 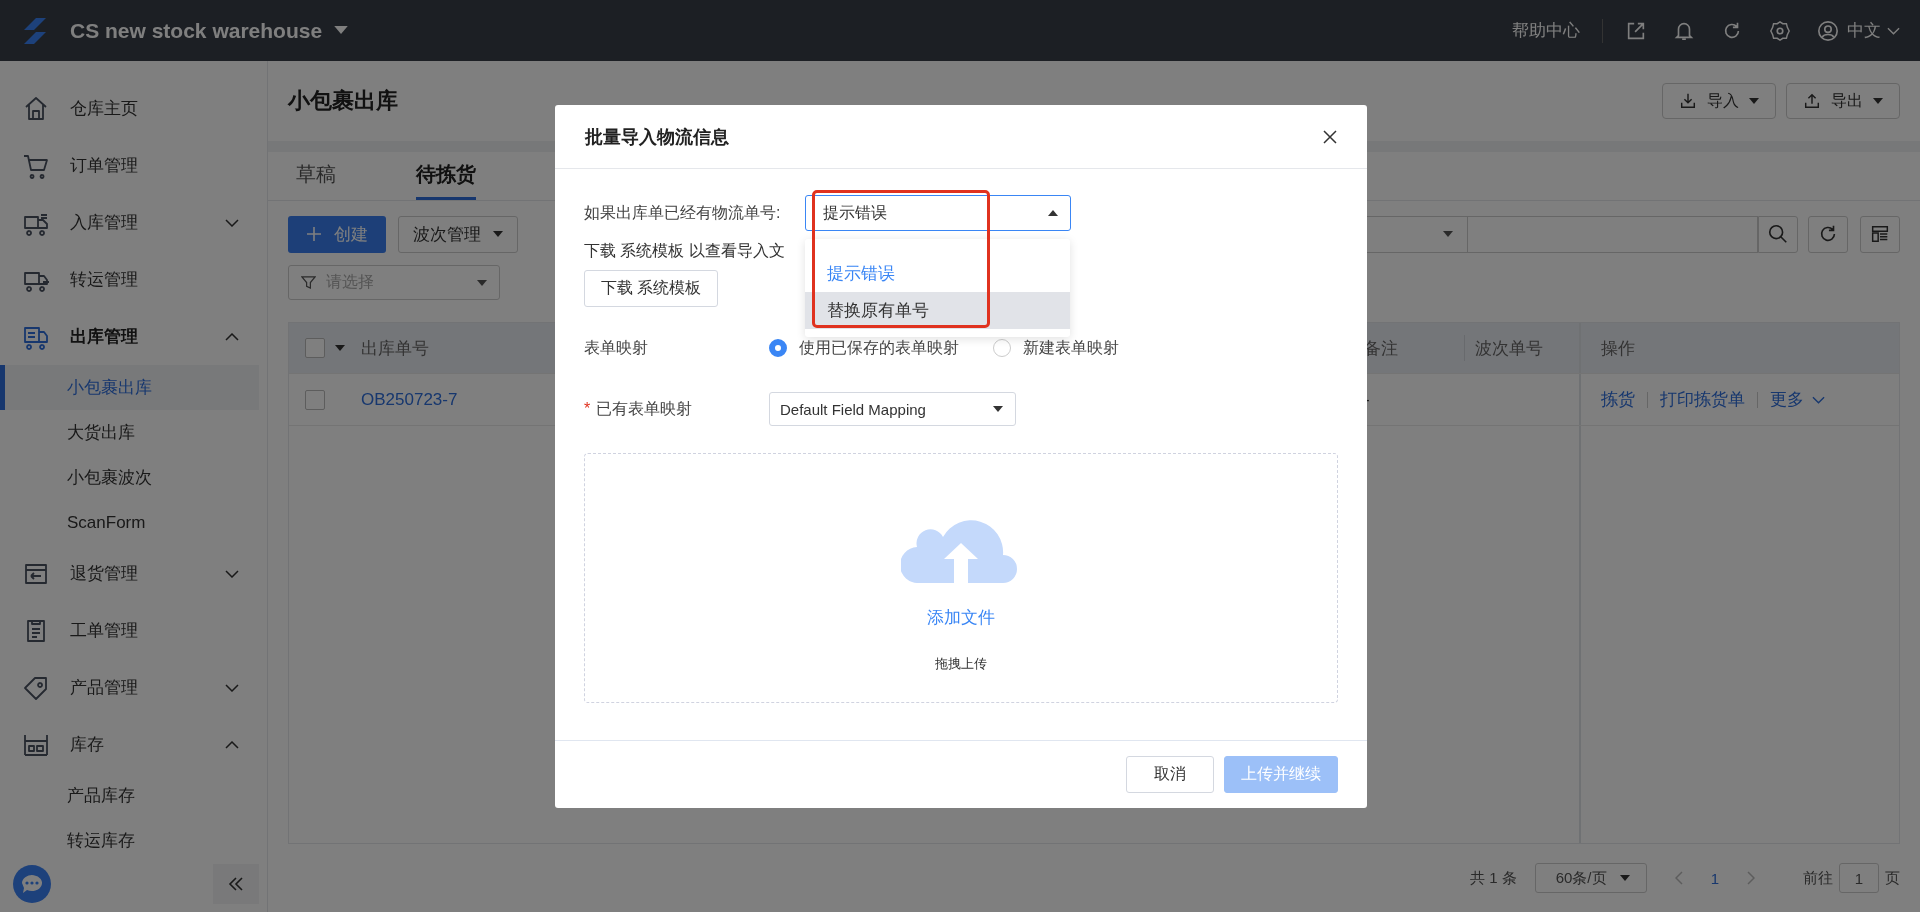 What do you see at coordinates (1590, 878) in the screenshot?
I see `page-size-select: 60条/页` at bounding box center [1590, 878].